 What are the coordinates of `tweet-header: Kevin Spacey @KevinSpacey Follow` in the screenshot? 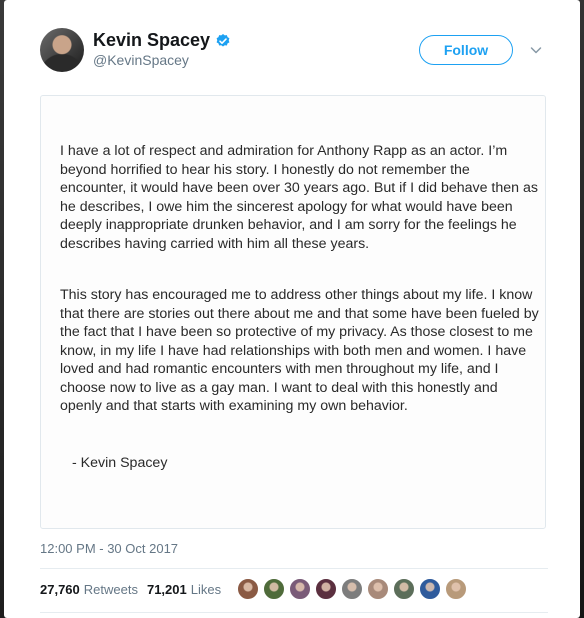 It's located at (292, 45).